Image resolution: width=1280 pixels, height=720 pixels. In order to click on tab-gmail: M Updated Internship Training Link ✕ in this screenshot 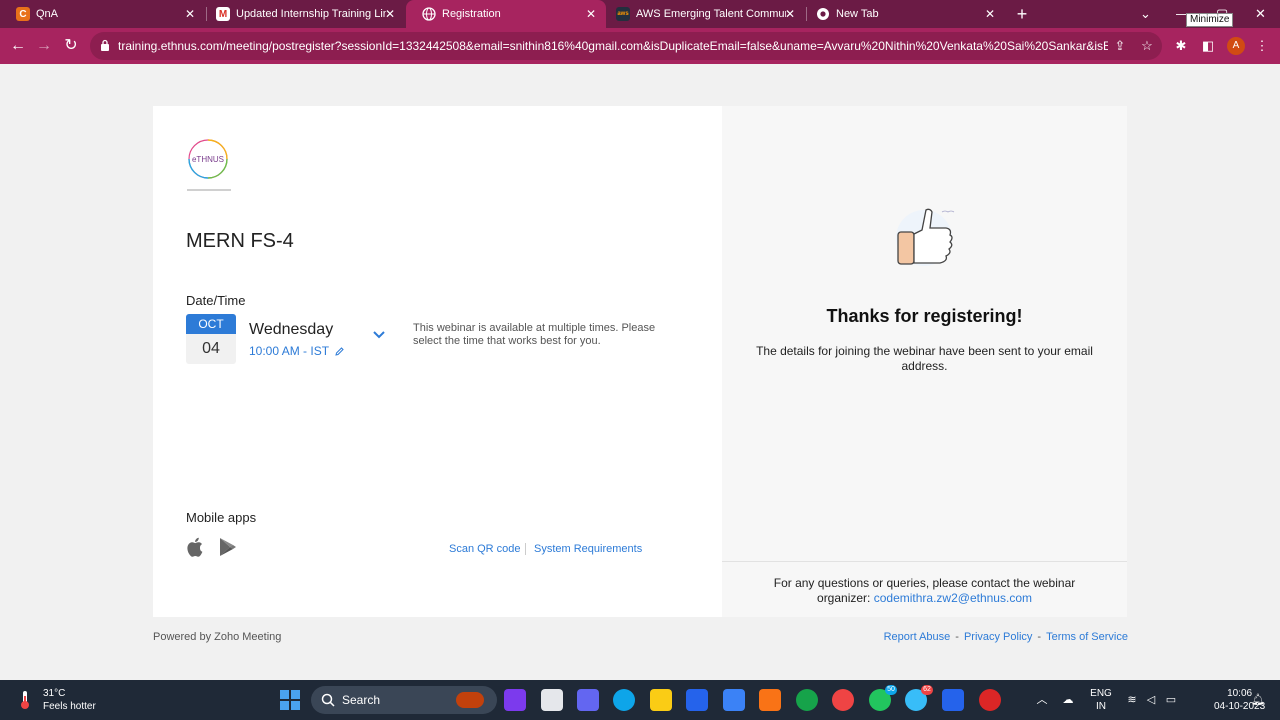, I will do `click(302, 14)`.